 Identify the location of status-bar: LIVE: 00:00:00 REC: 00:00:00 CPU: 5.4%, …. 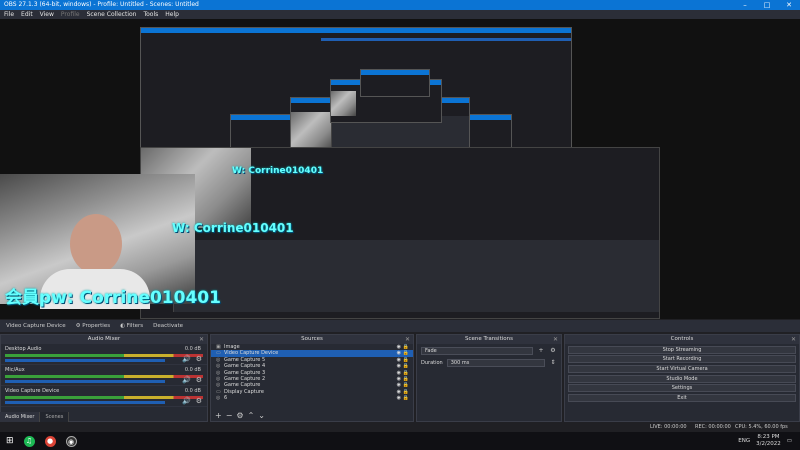
(400, 427).